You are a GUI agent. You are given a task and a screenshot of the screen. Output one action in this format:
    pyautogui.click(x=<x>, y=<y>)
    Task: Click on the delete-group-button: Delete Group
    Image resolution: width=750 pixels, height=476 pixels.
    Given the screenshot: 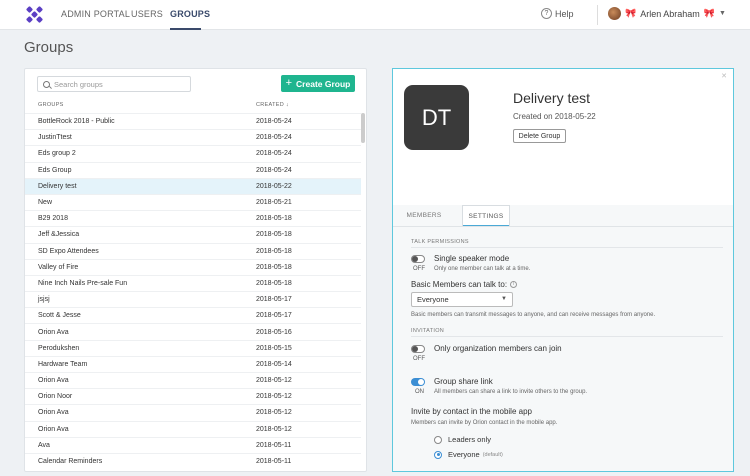 What is the action you would take?
    pyautogui.click(x=539, y=136)
    